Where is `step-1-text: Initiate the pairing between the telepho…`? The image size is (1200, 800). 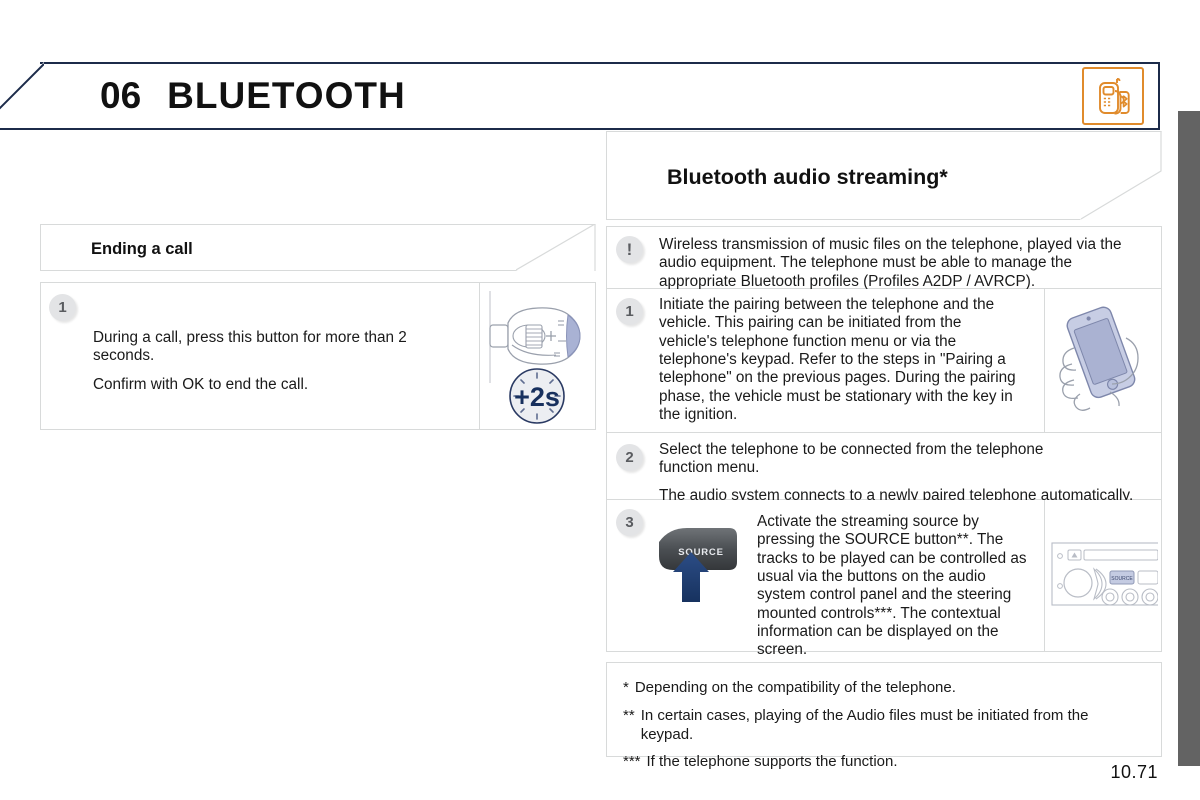 step-1-text: Initiate the pairing between the telepho… is located at coordinates (837, 360).